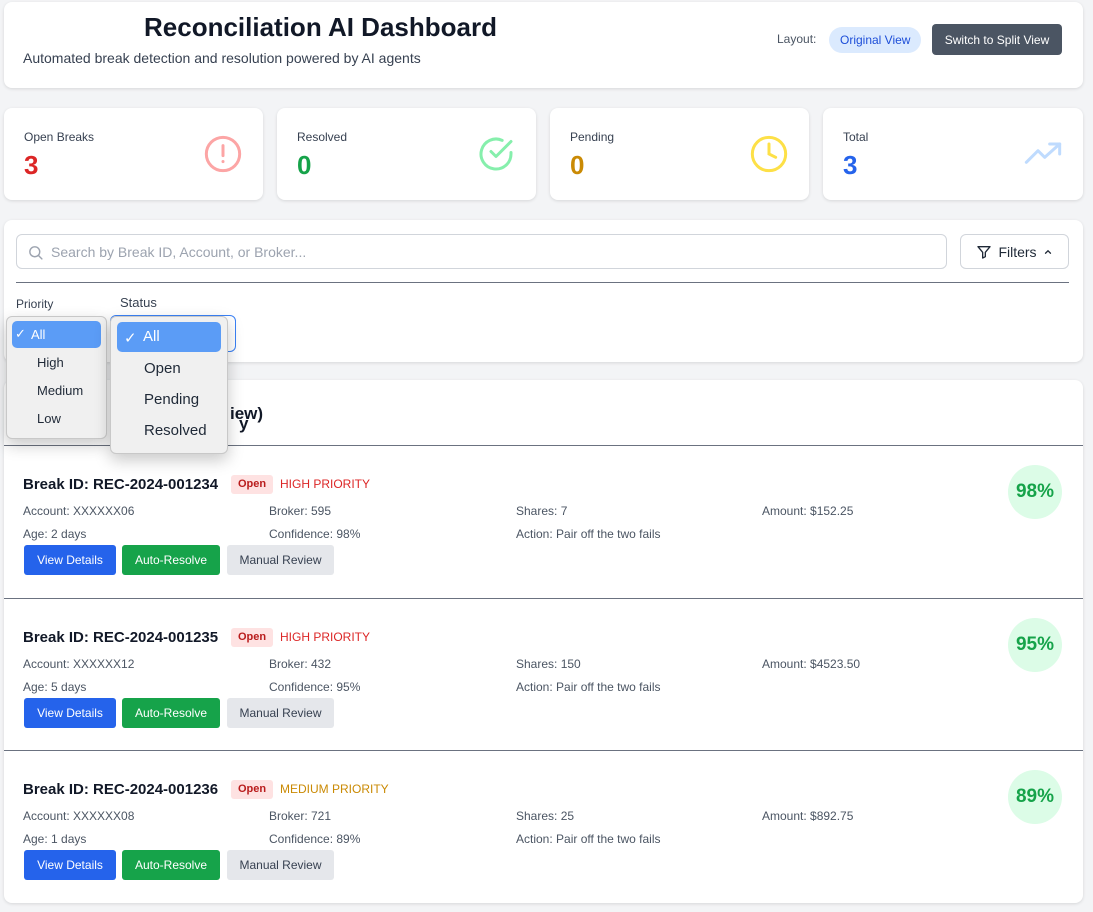 The height and width of the screenshot is (912, 1093). What do you see at coordinates (169, 400) in the screenshot?
I see `status-option-pending: Pending` at bounding box center [169, 400].